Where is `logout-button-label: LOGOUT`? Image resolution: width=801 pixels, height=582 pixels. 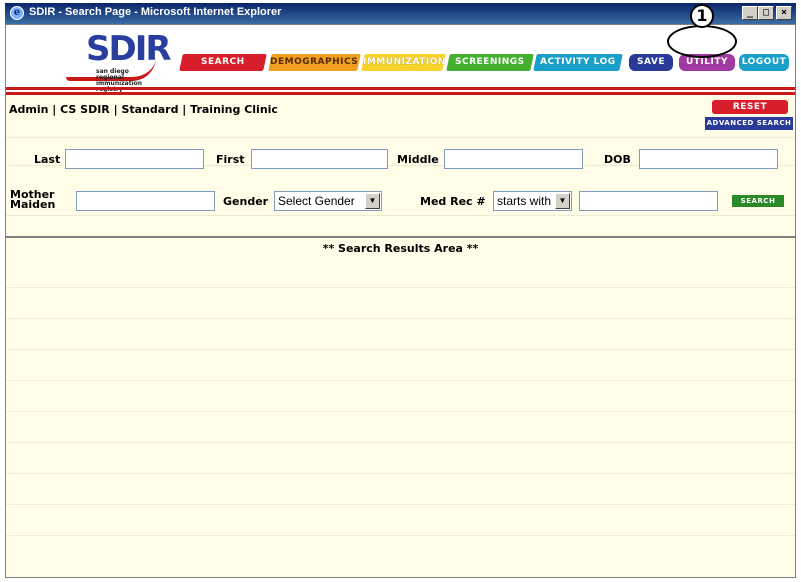 logout-button-label: LOGOUT is located at coordinates (764, 62).